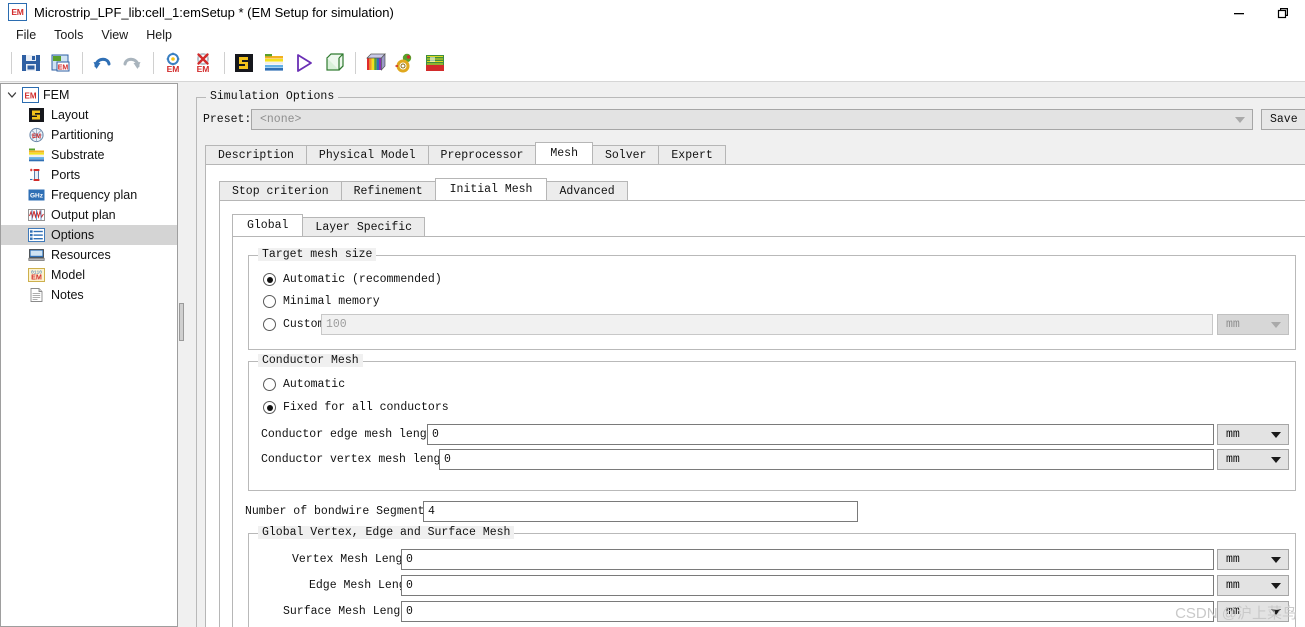 The image size is (1305, 627). Describe the element at coordinates (826, 459) in the screenshot. I see `conductor-vertex-mesh-length-input: 0` at that location.